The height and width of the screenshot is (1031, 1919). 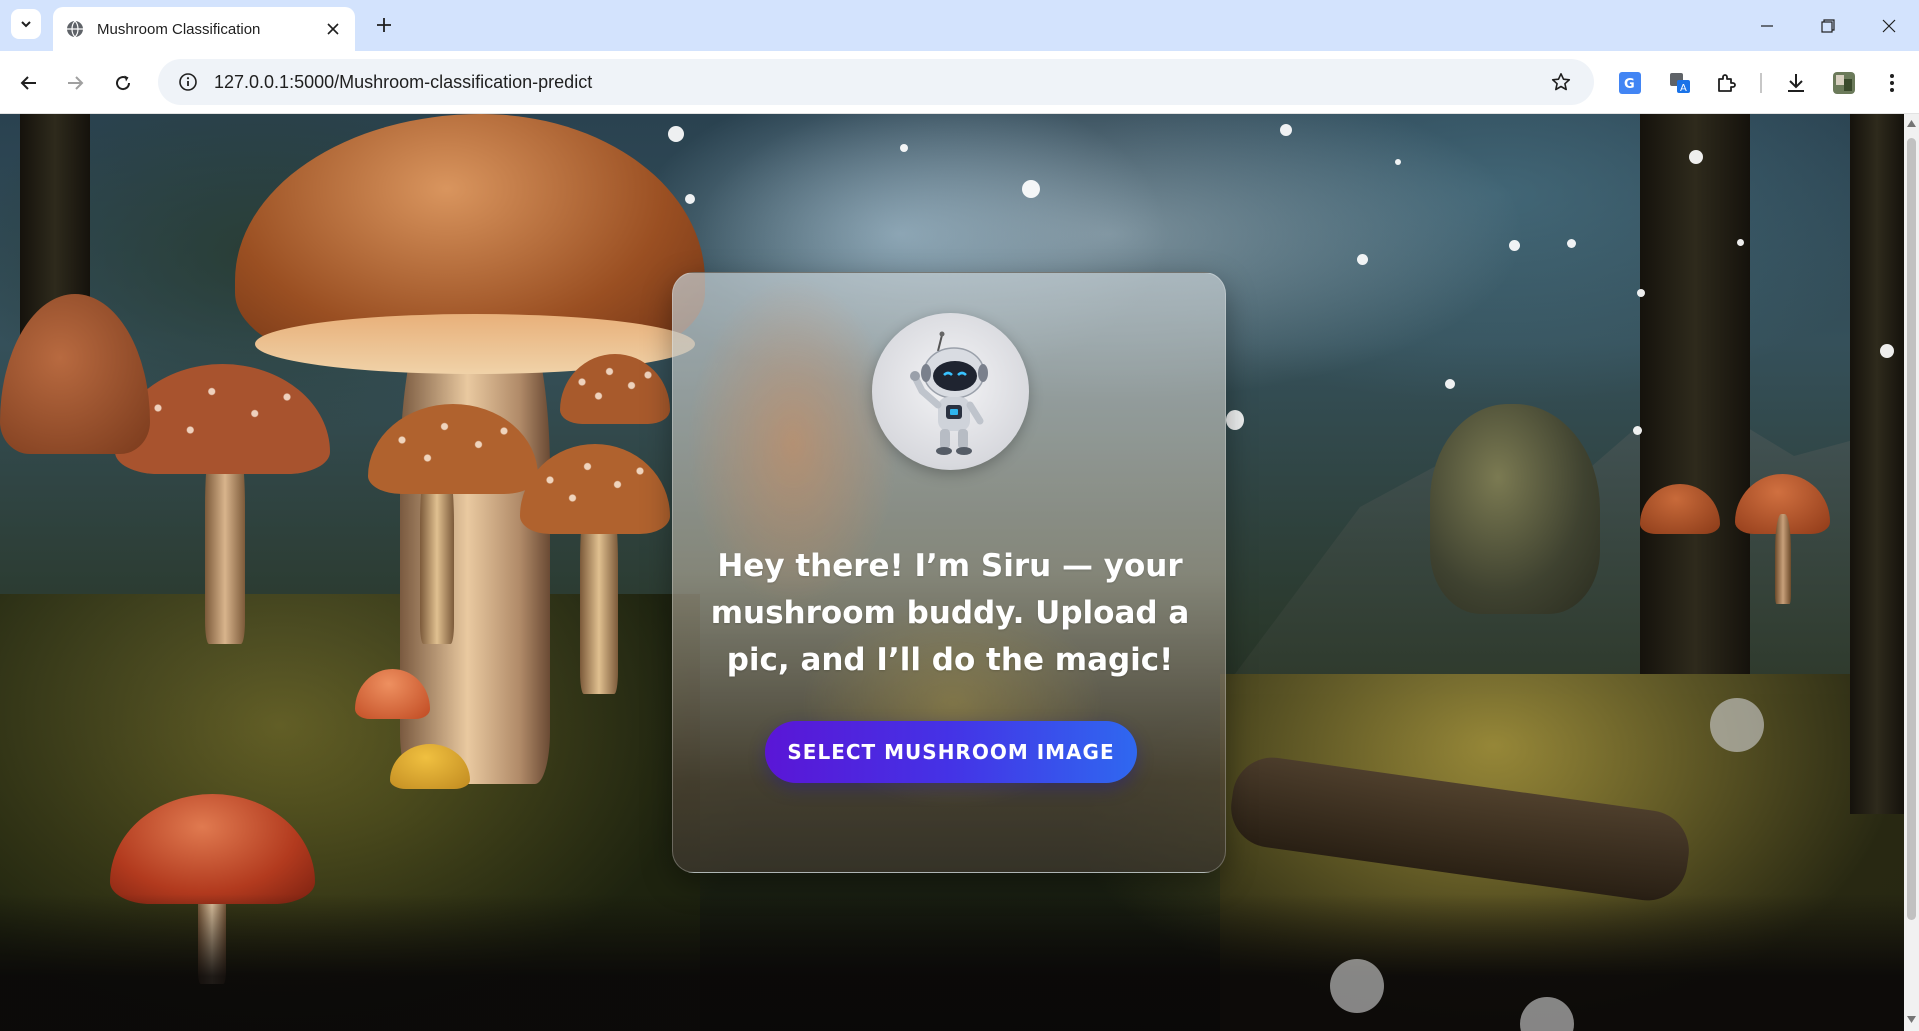 I want to click on svg-text: A, so click(x=1683, y=88).